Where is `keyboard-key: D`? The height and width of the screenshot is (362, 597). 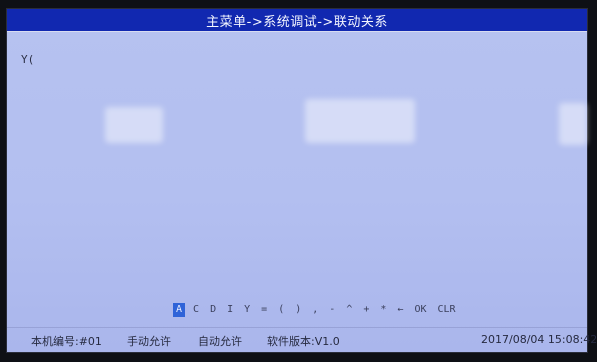 keyboard-key: D is located at coordinates (213, 310).